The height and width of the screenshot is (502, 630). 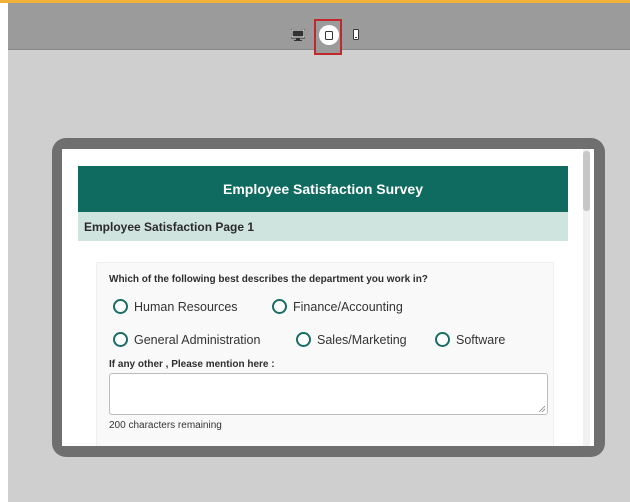 What do you see at coordinates (165, 425) in the screenshot?
I see `characters-remaining: 200 characters remaining` at bounding box center [165, 425].